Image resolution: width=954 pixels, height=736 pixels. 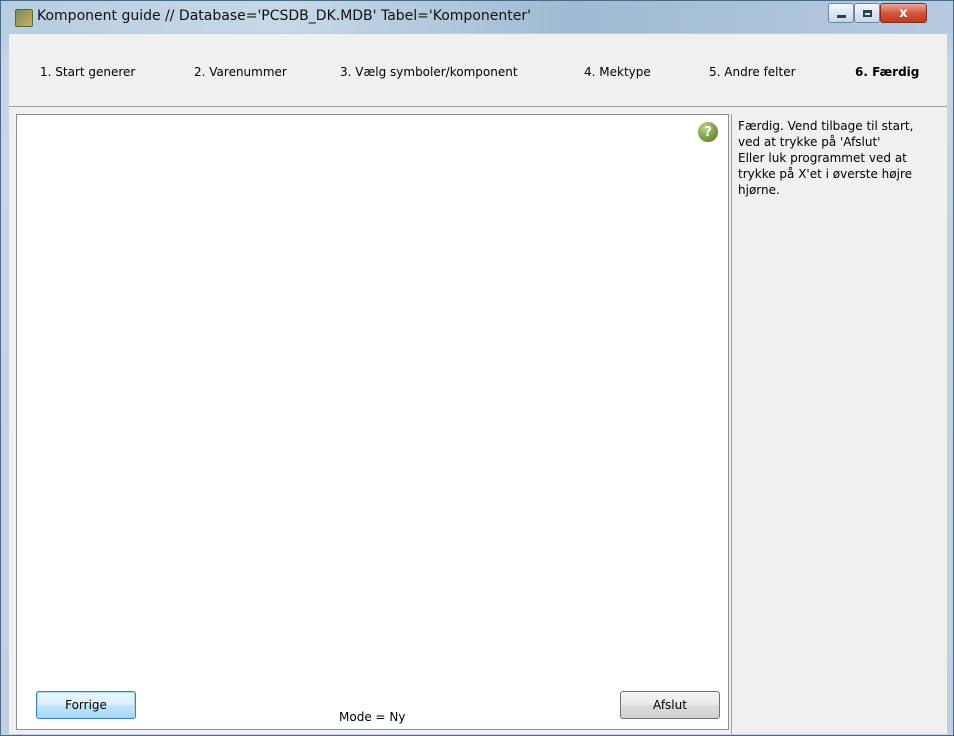 What do you see at coordinates (478, 106) in the screenshot?
I see `tab-divider` at bounding box center [478, 106].